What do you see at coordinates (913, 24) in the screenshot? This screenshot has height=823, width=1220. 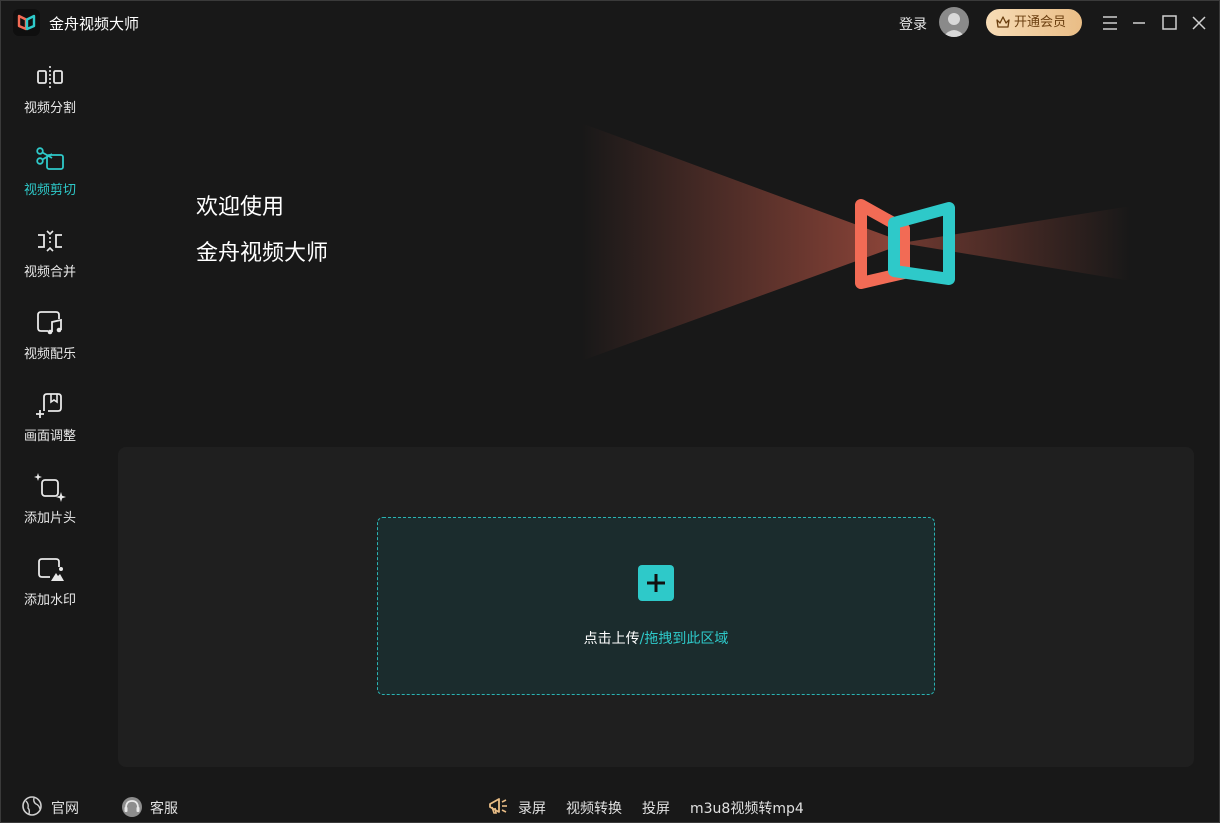 I see `login-link: 登录` at bounding box center [913, 24].